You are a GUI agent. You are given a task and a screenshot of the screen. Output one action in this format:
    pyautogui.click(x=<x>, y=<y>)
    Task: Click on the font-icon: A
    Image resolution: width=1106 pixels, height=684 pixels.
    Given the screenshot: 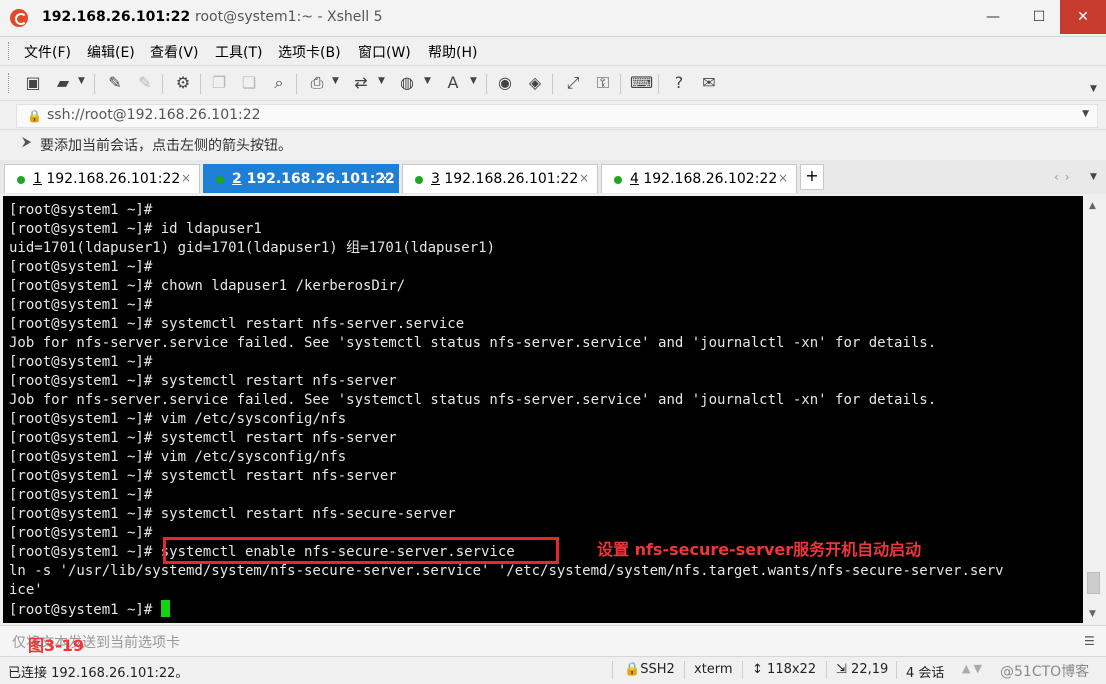 What is the action you would take?
    pyautogui.click(x=453, y=83)
    